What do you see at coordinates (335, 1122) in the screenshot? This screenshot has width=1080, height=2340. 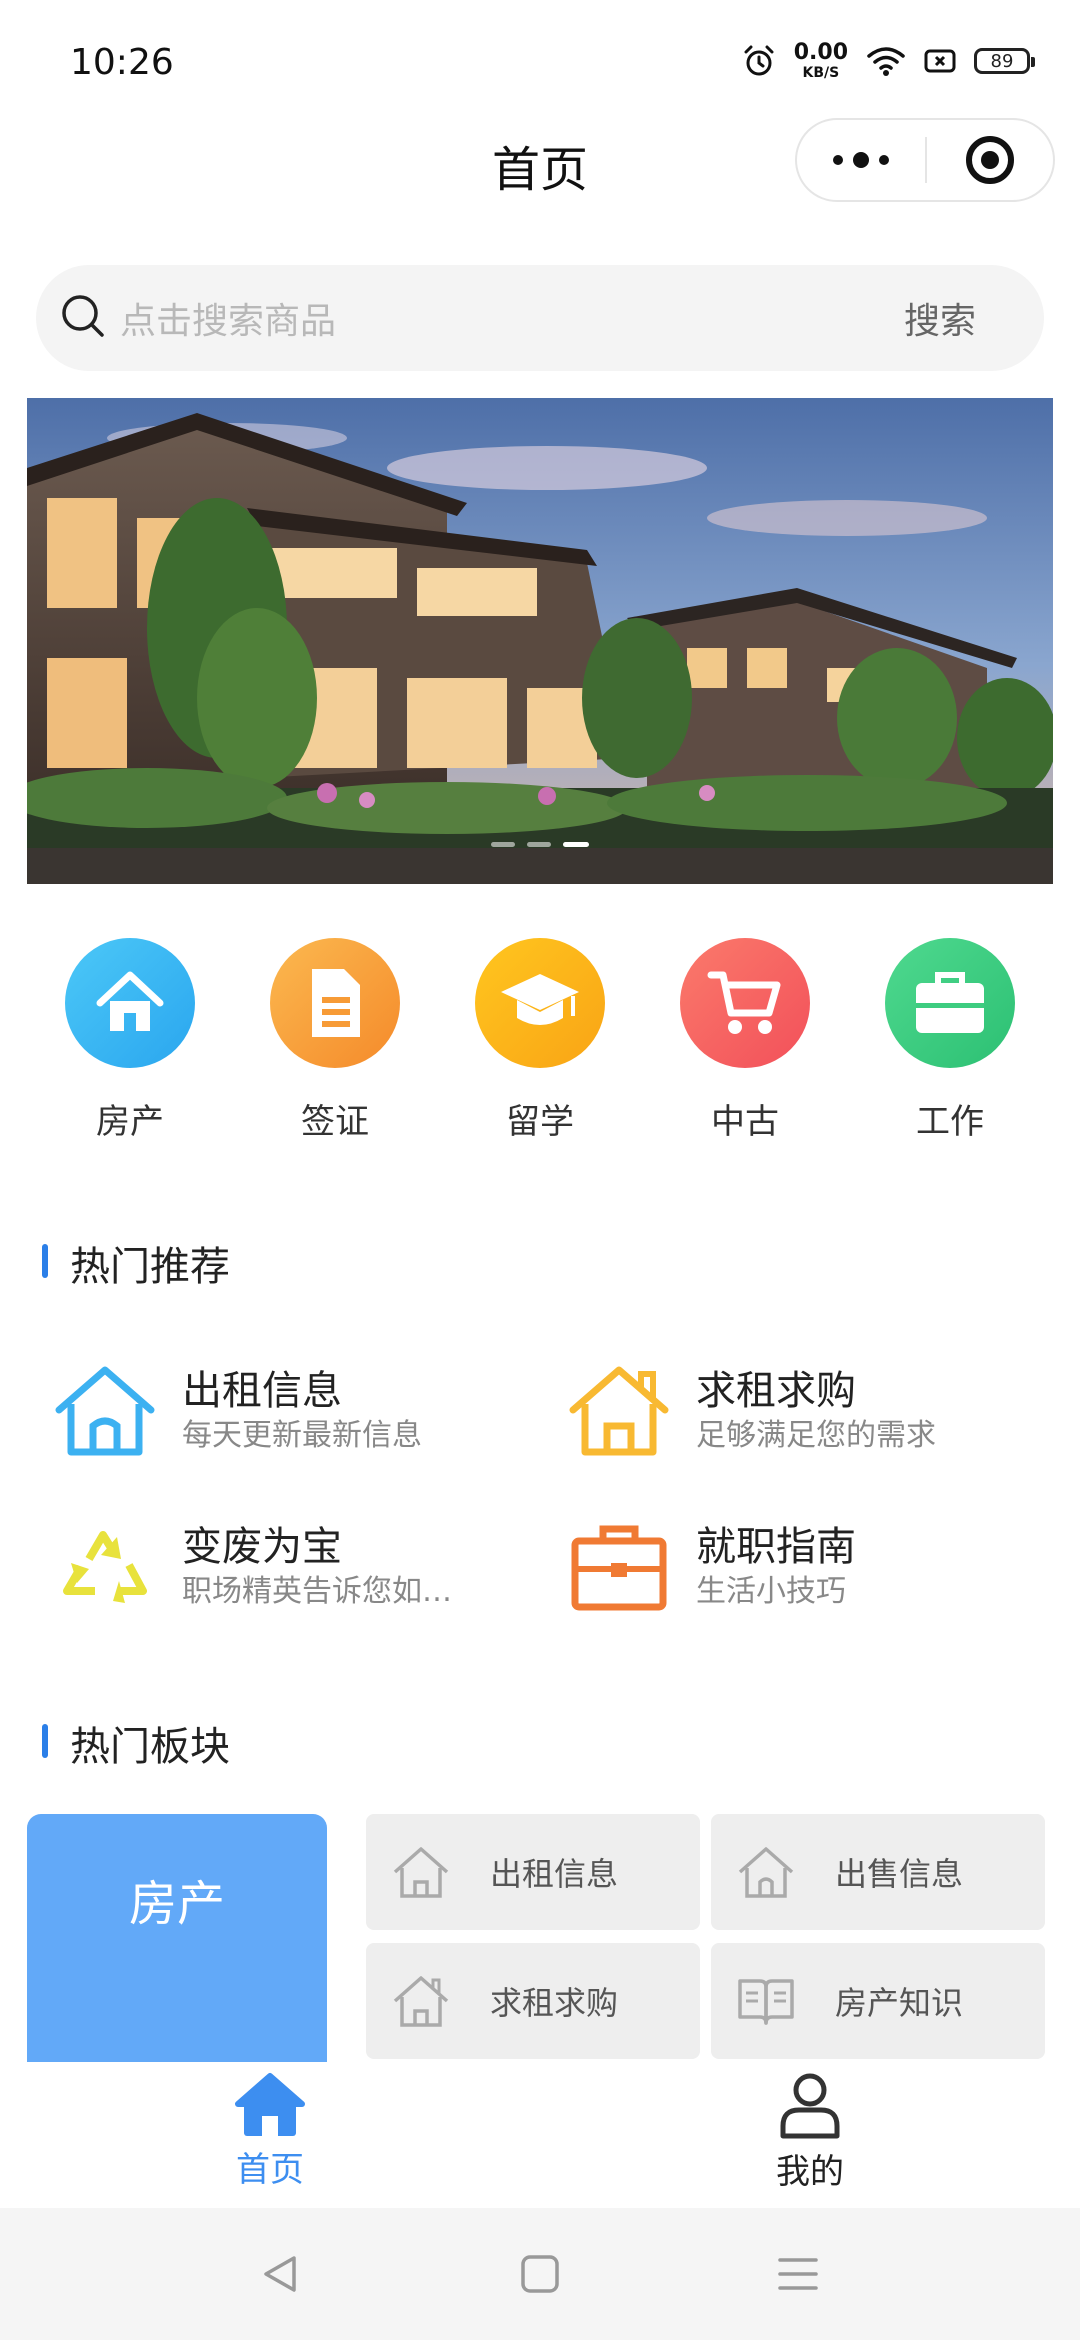 I see `category-label: 签证` at bounding box center [335, 1122].